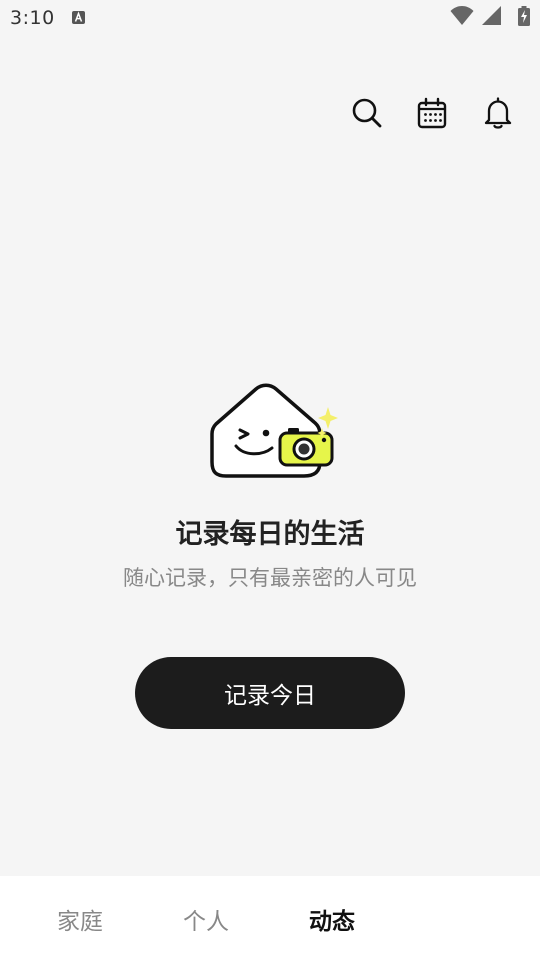  I want to click on status-bar: 3:10, so click(270, 18).